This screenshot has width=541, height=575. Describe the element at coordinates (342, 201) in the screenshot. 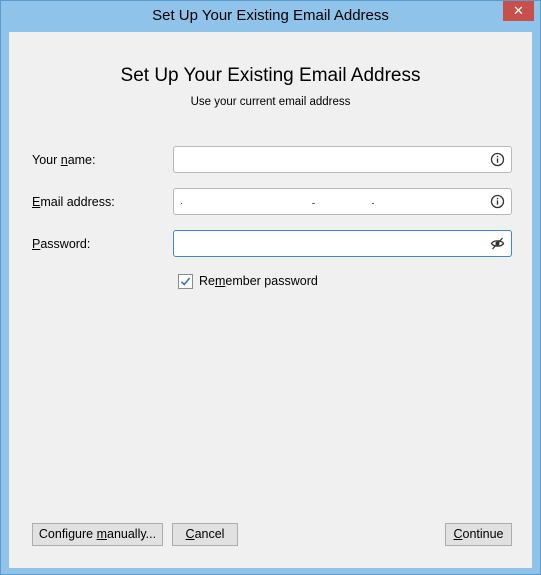

I see `email-field` at that location.